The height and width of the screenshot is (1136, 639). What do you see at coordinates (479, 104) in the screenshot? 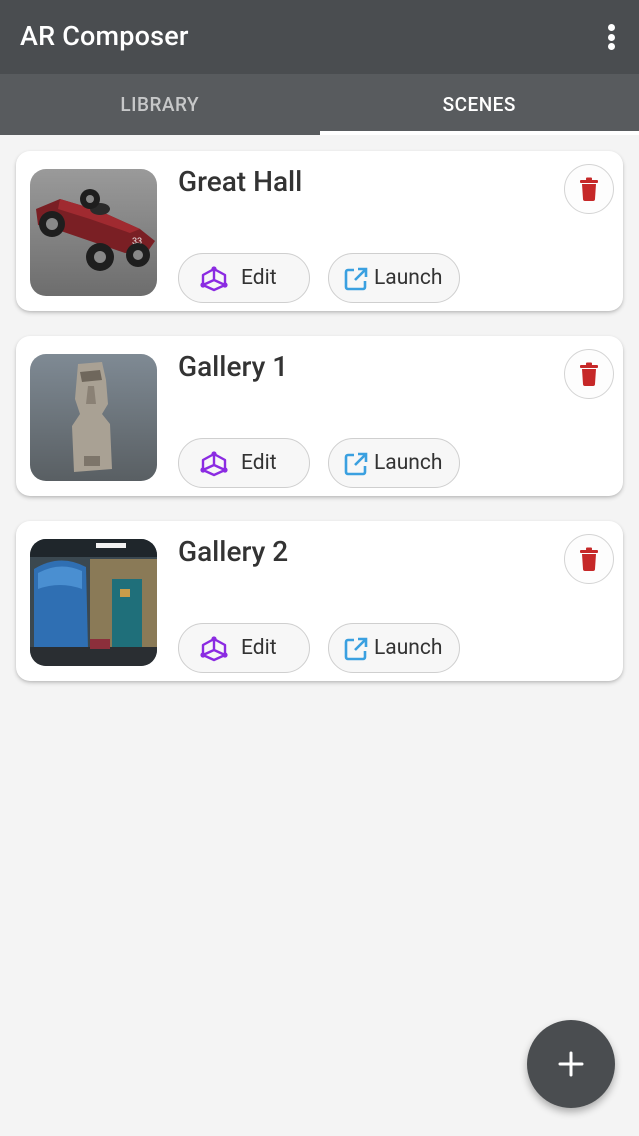
I see `tab-scenes: SCENES` at bounding box center [479, 104].